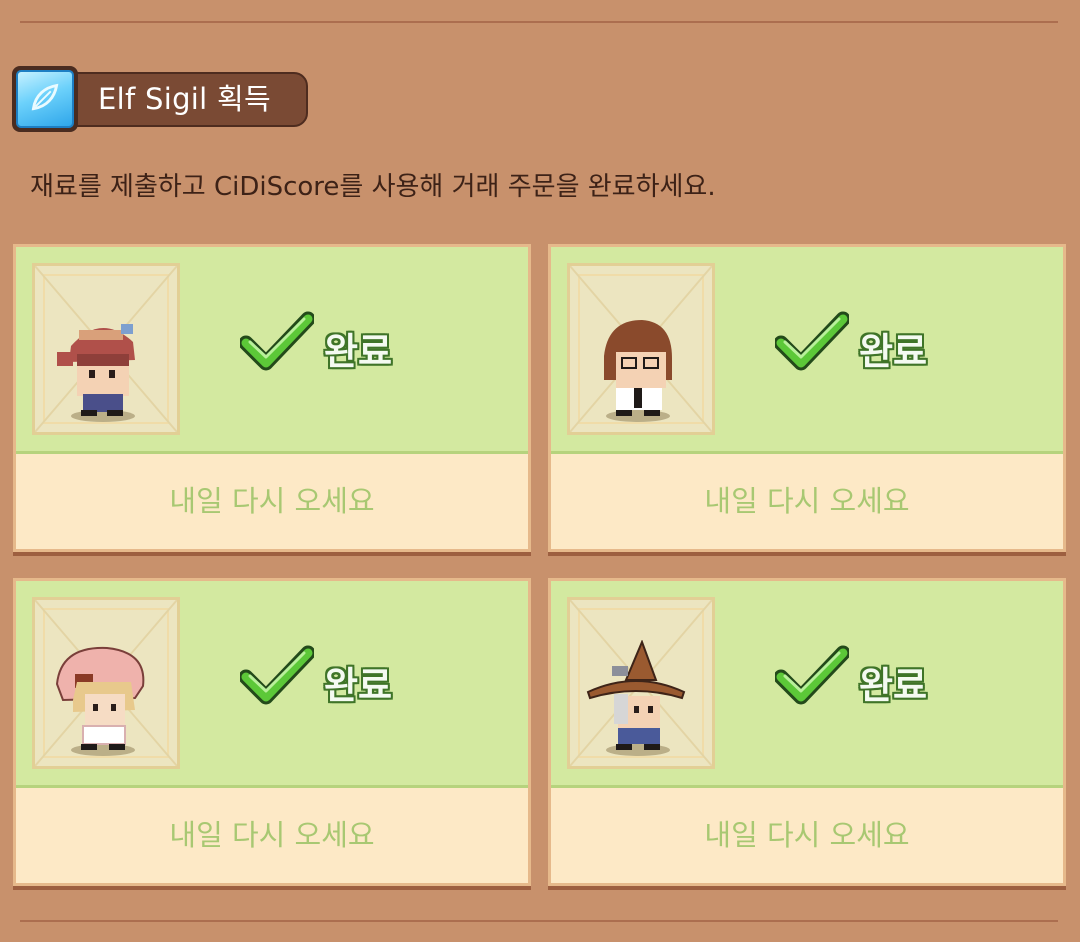  What do you see at coordinates (636, 698) in the screenshot?
I see `witch-hat-character-icon` at bounding box center [636, 698].